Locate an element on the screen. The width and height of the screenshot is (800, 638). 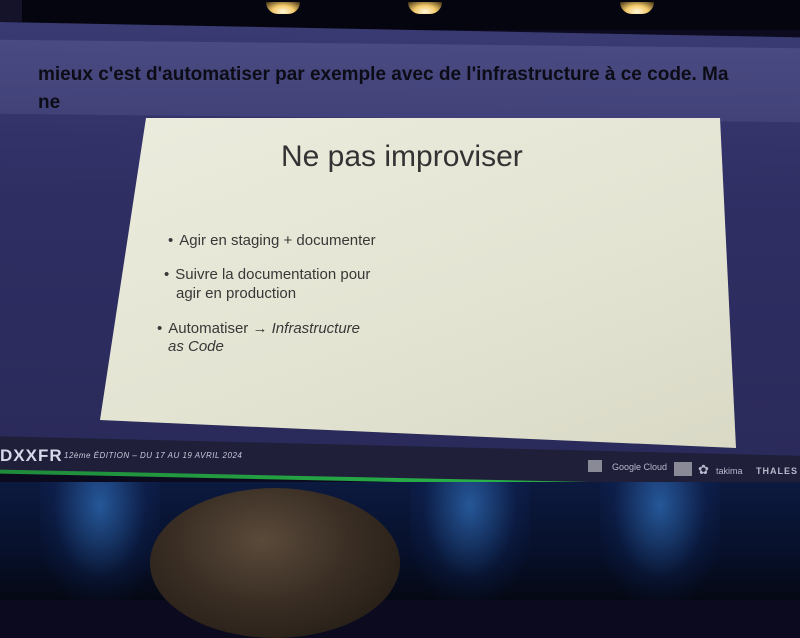
sponsor-takima: takima is located at coordinates (729, 471).